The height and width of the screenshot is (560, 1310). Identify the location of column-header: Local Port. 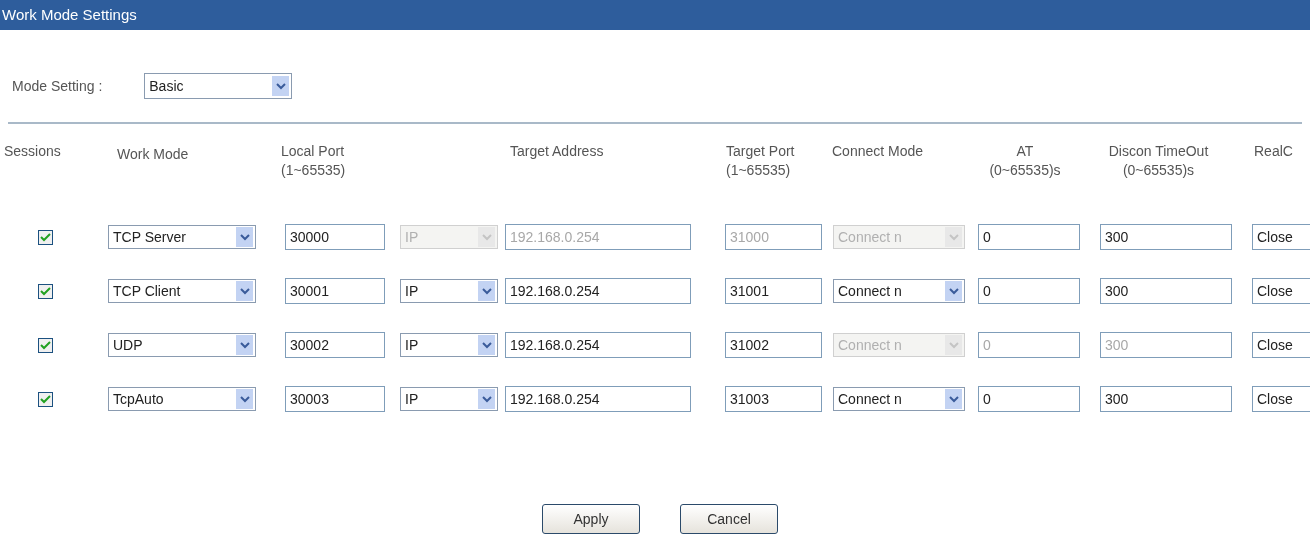
(313, 151).